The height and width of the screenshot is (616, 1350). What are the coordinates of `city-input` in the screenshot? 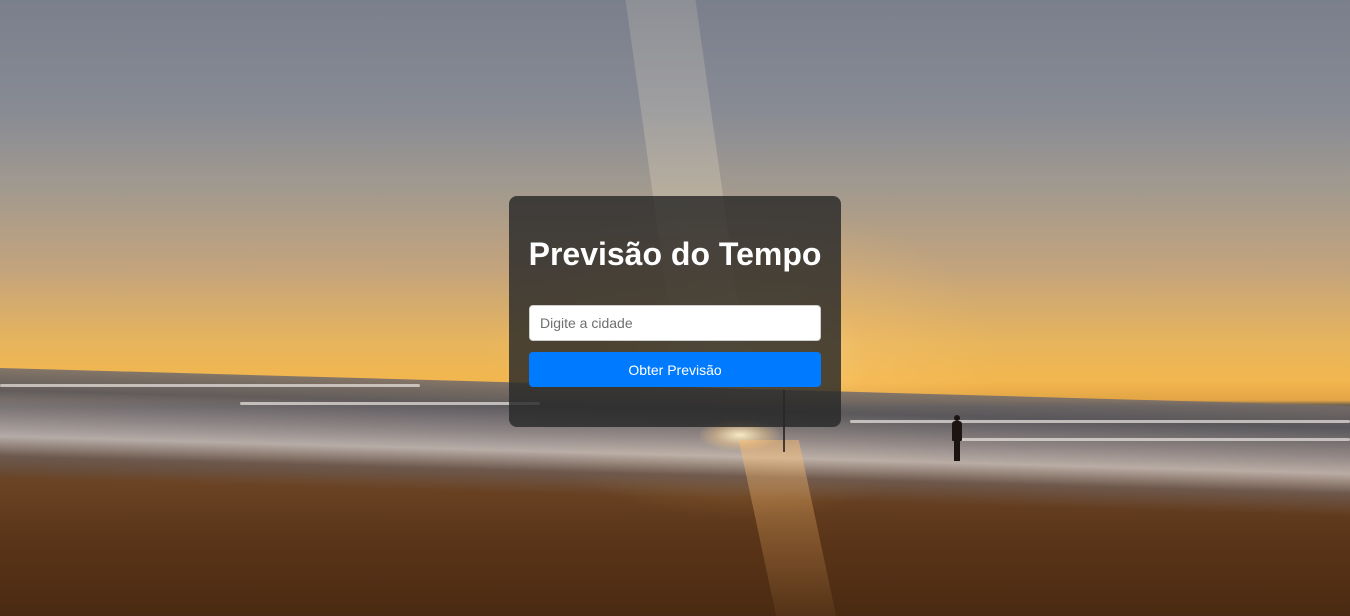 It's located at (675, 323).